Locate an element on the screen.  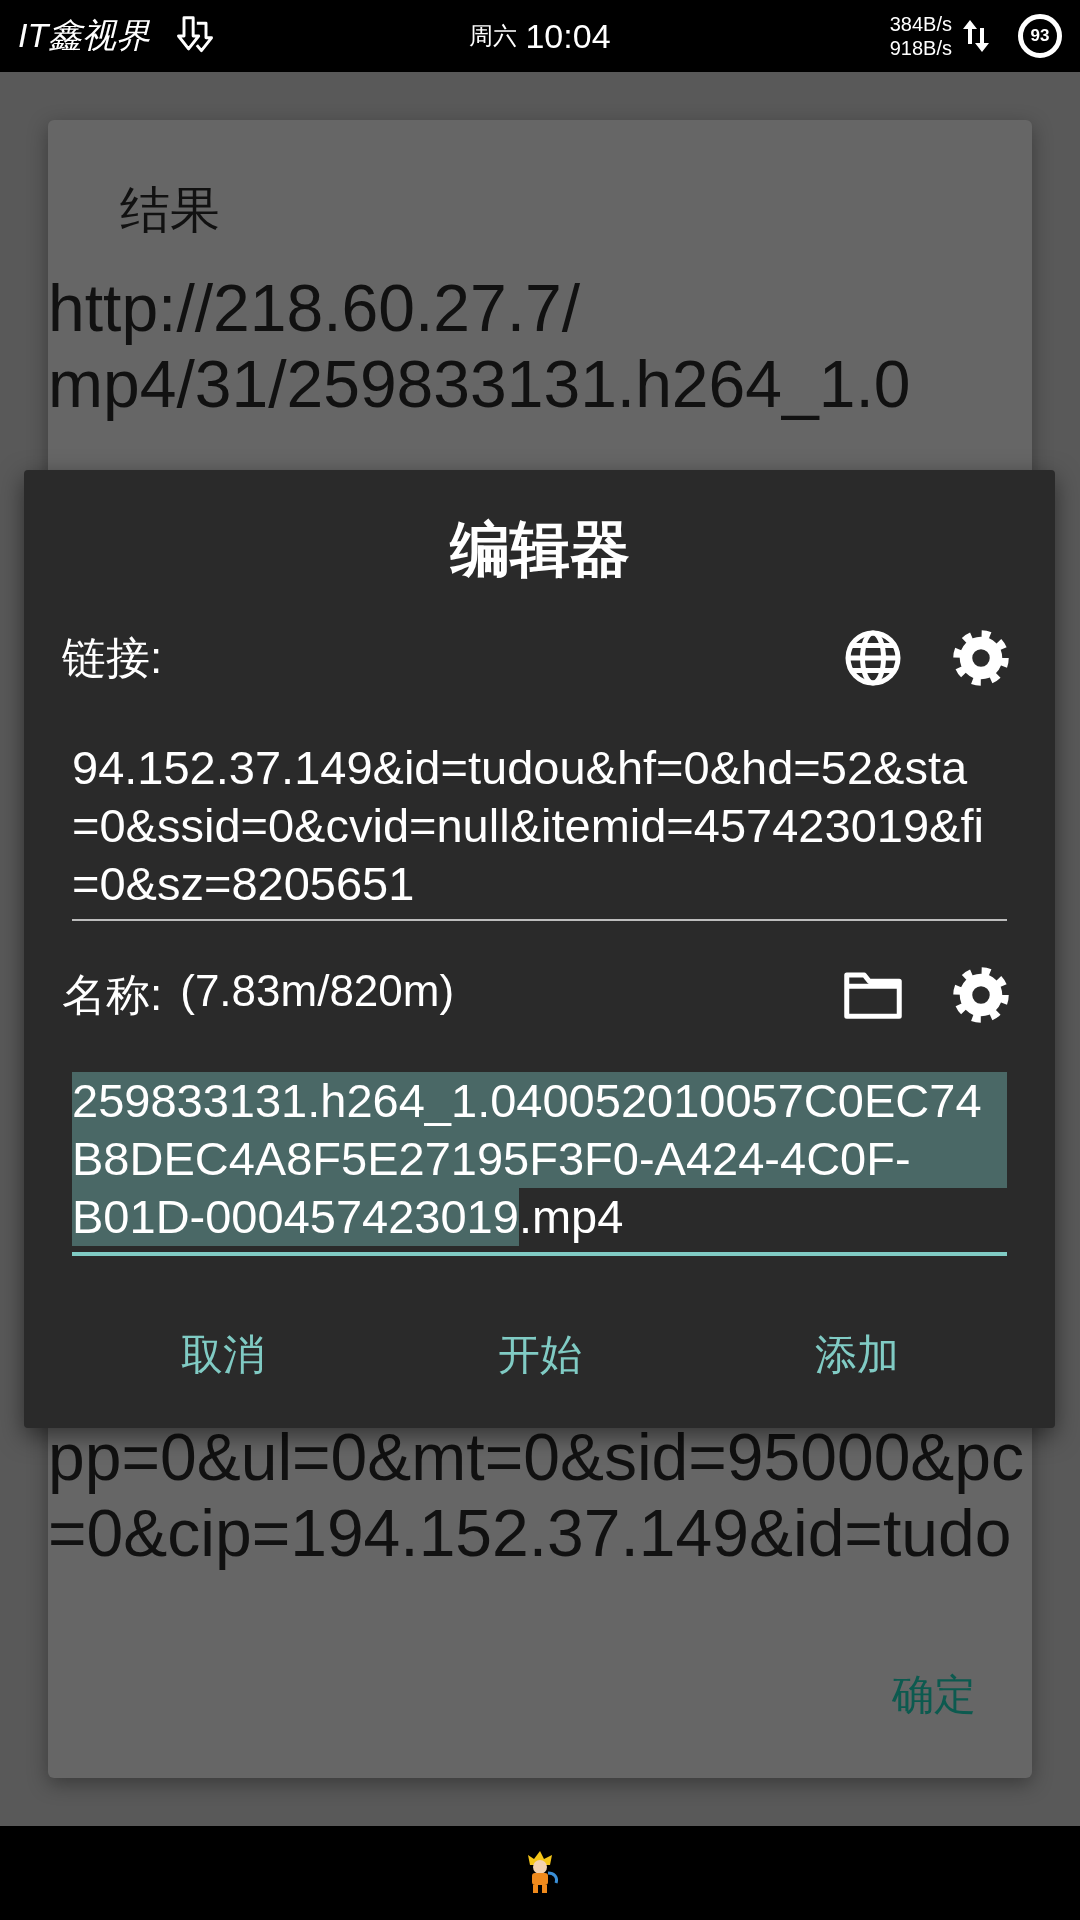
dialog-button: 开始 is located at coordinates (539, 1355).